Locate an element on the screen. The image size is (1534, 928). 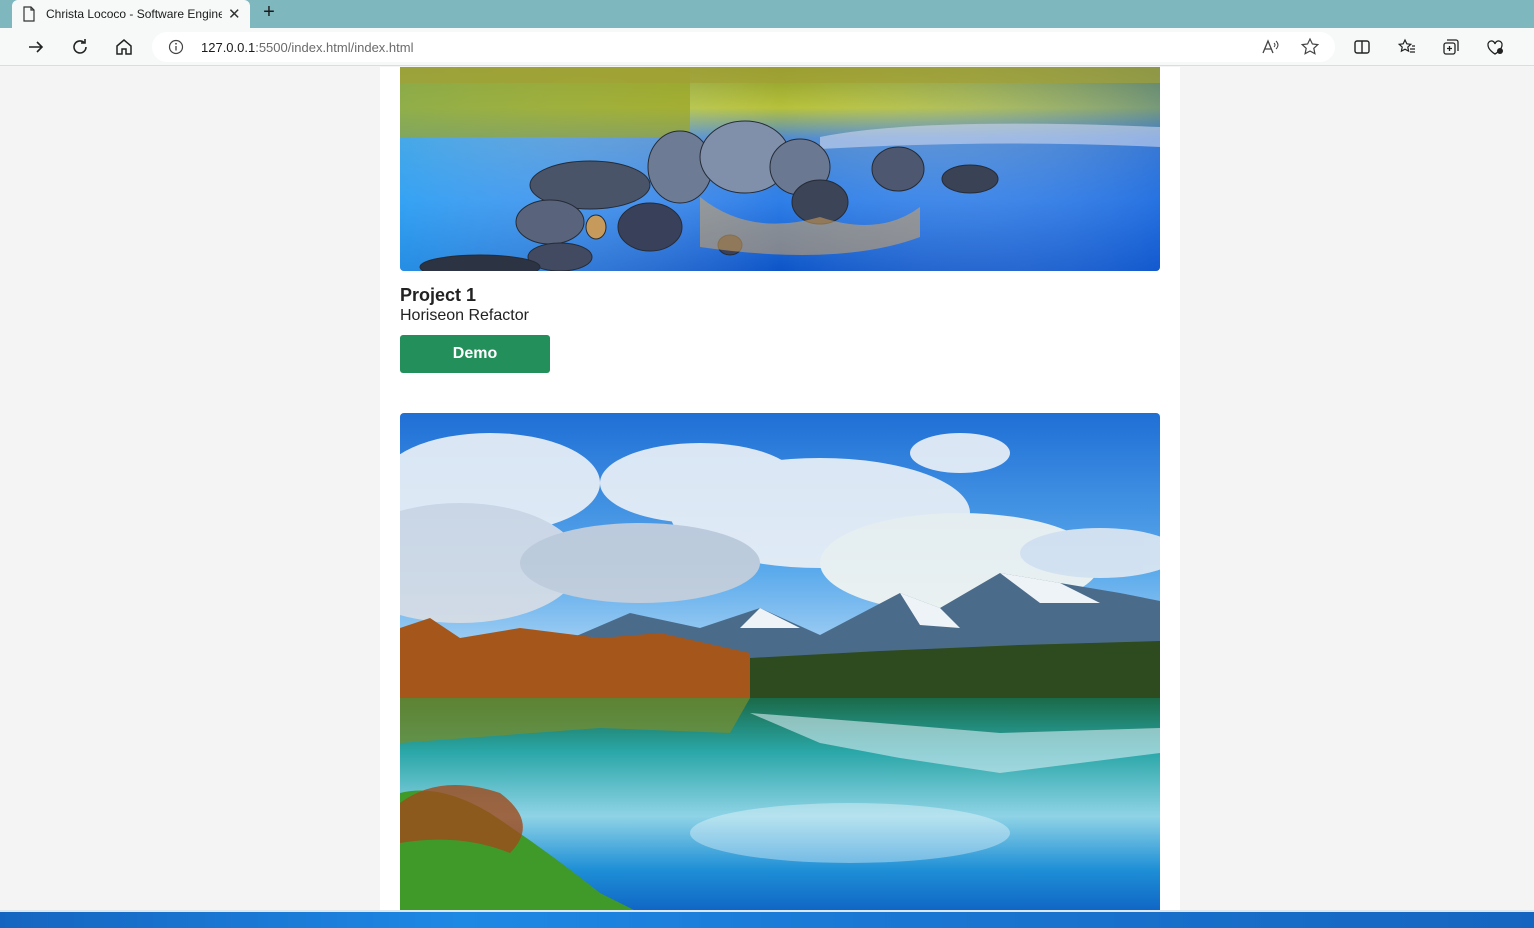
read-aloud-icon is located at coordinates (1270, 47).